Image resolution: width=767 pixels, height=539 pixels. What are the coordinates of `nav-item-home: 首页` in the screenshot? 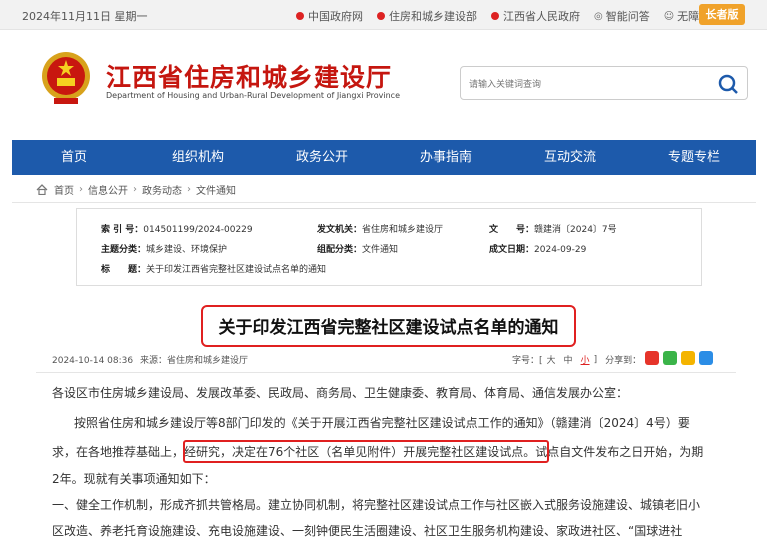 It's located at (74, 157).